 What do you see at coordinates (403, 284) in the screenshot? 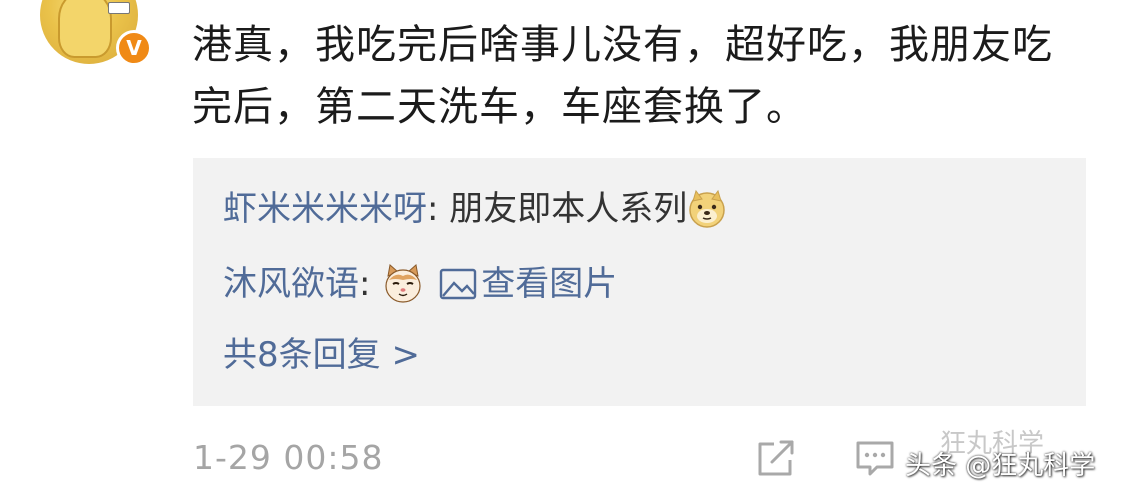
I see `cat-emoji-icon` at bounding box center [403, 284].